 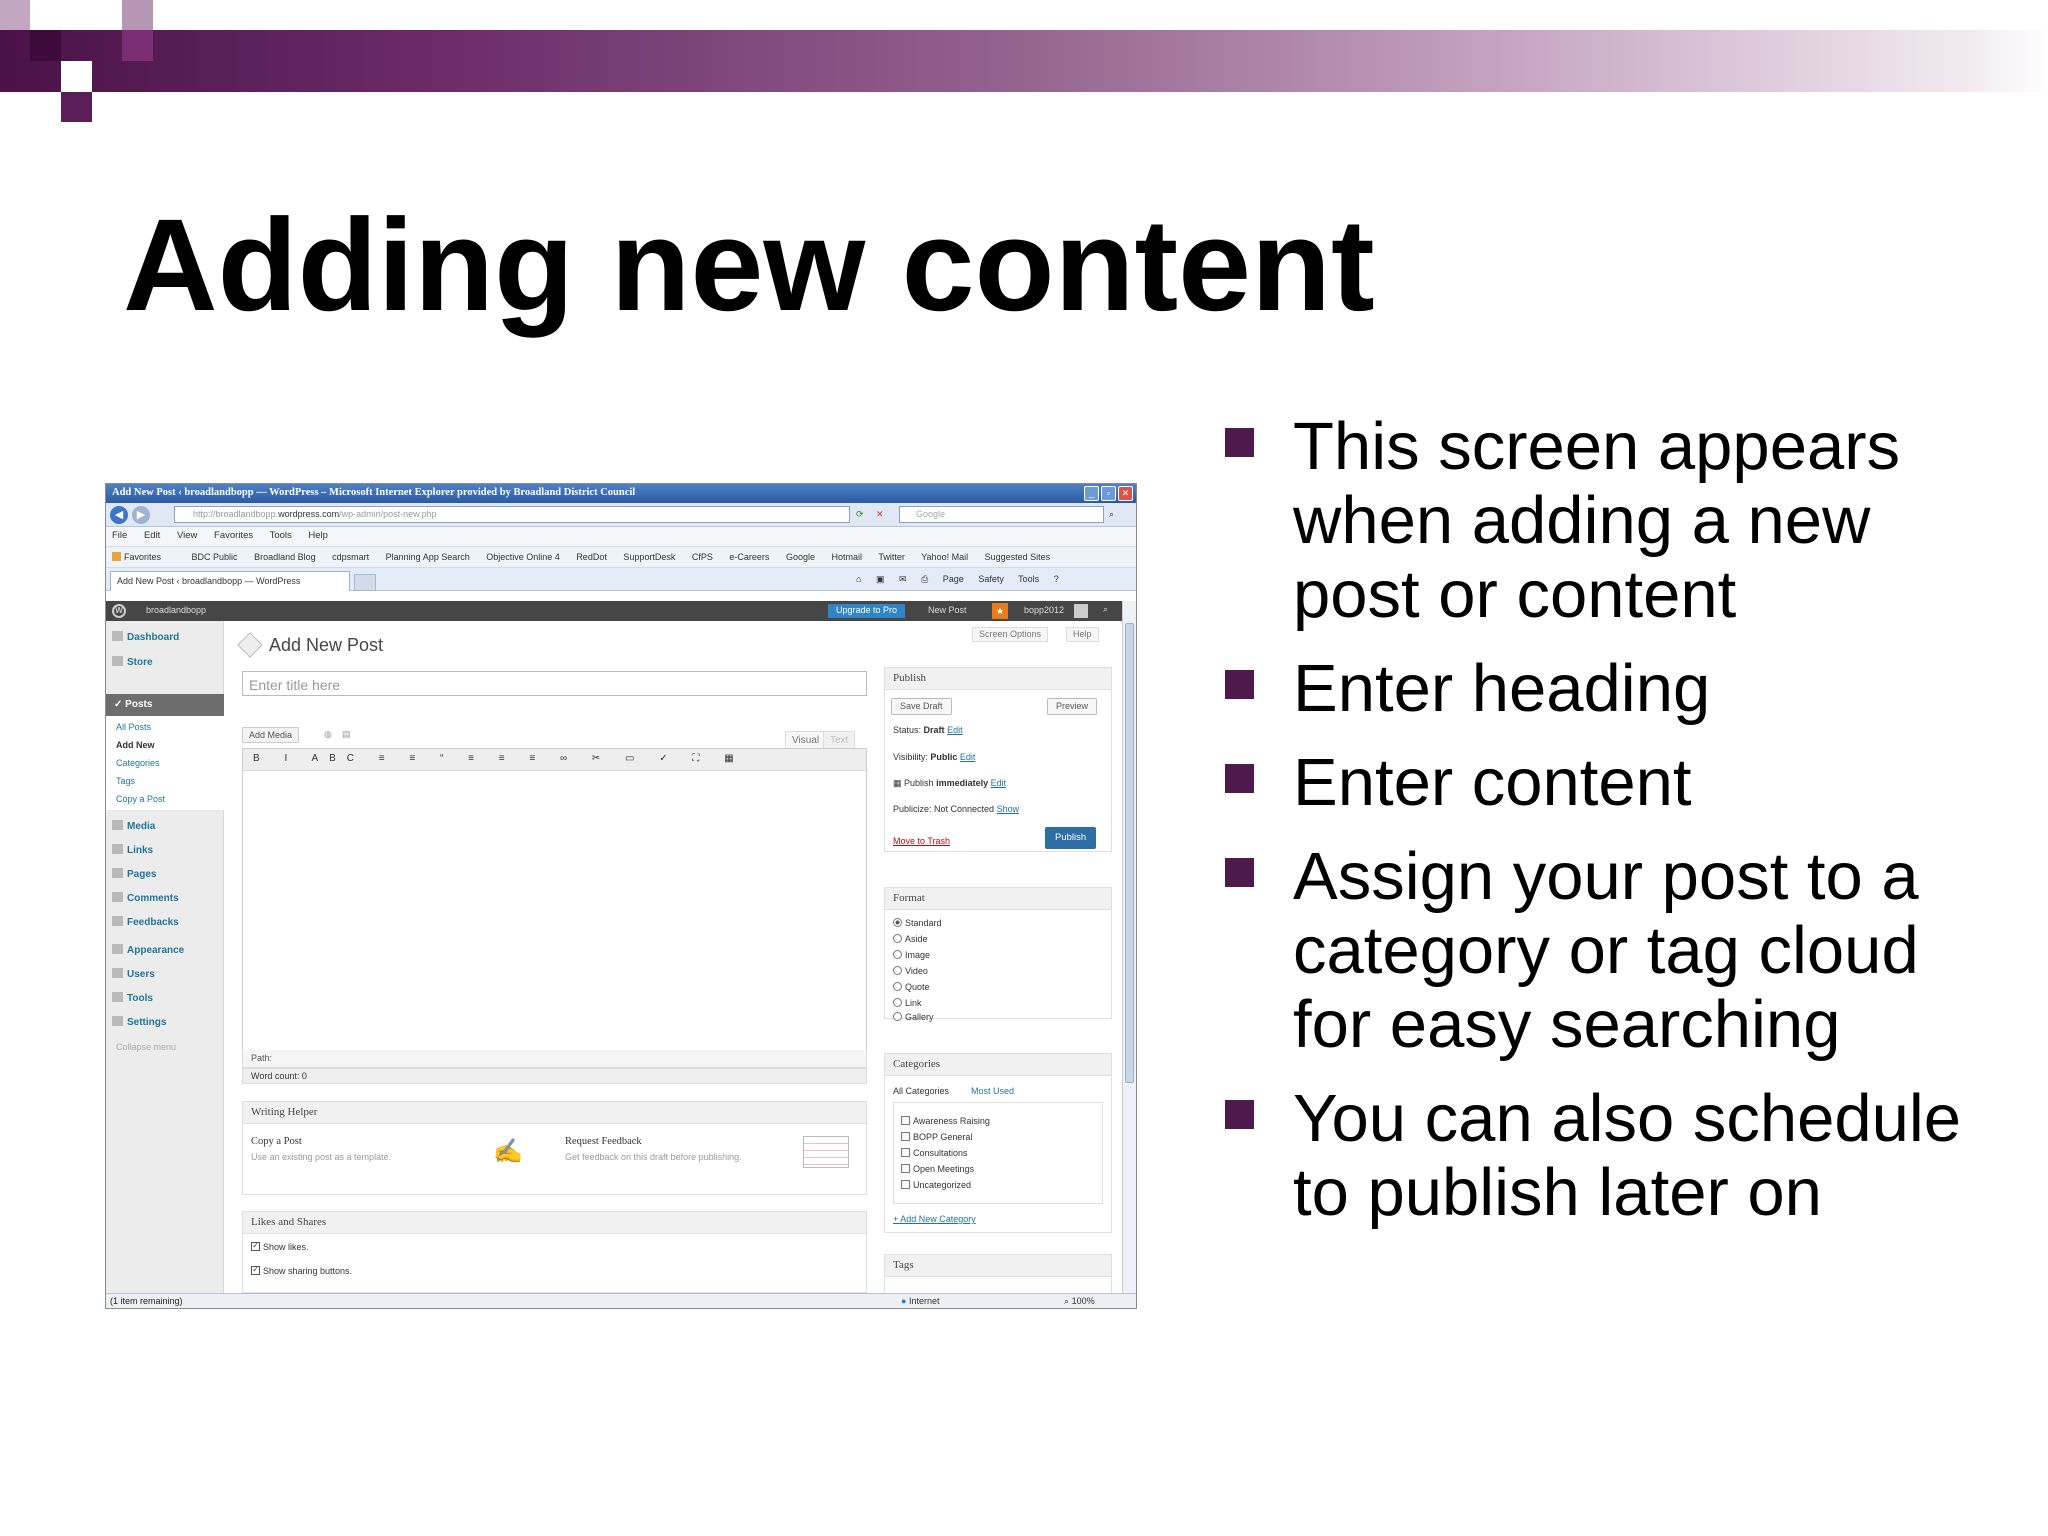 I want to click on home-icon: ⌂, so click(x=858, y=579).